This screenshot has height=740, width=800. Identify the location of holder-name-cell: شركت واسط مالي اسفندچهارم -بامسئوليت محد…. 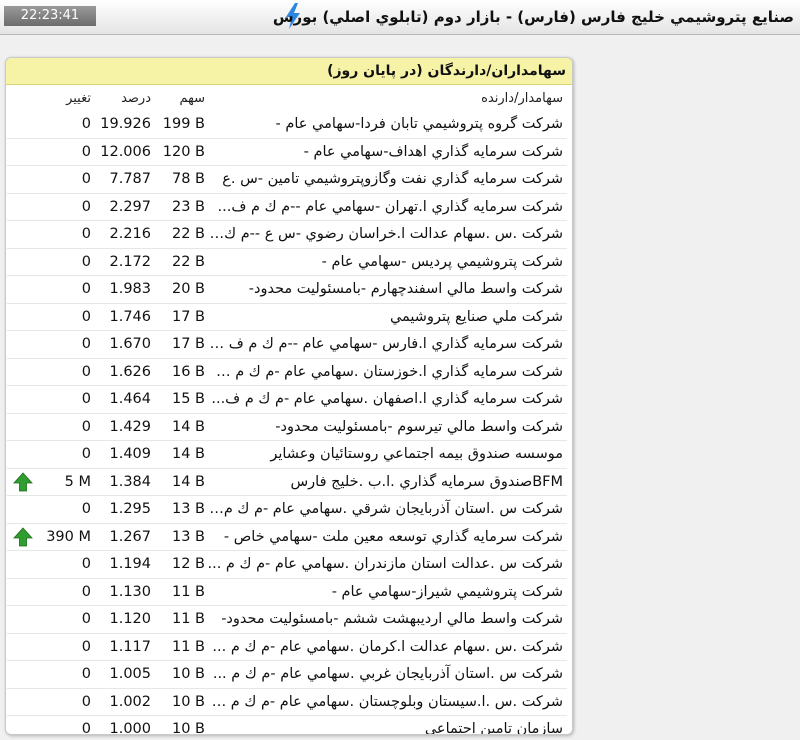
(387, 289).